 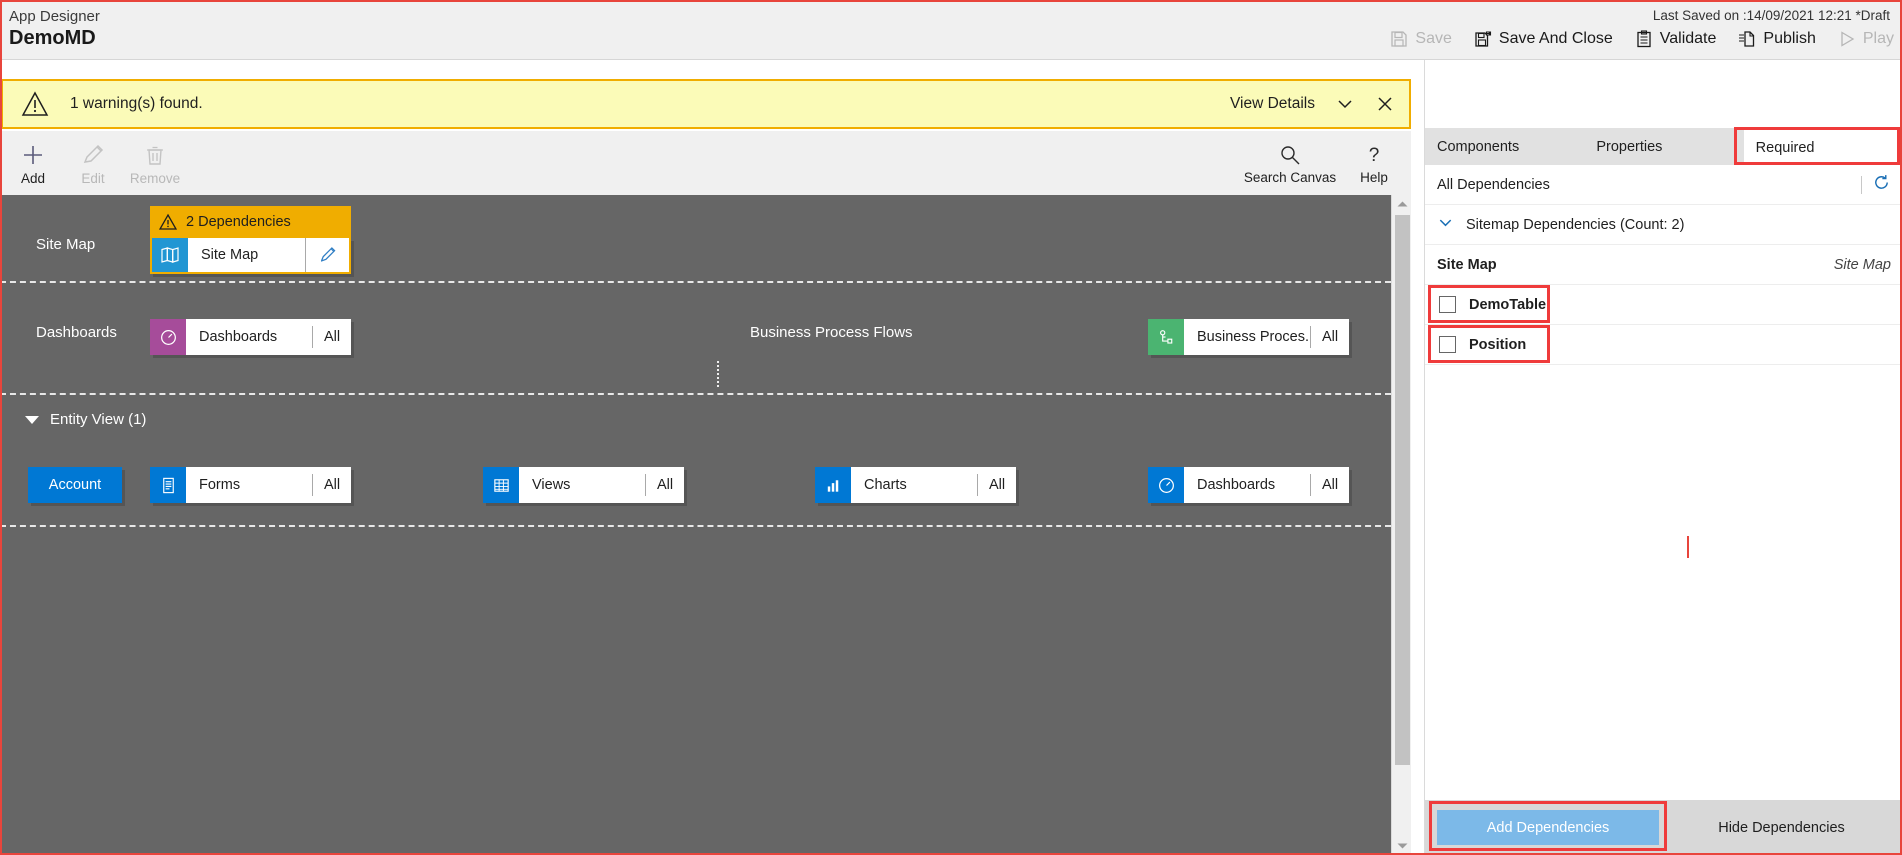 I want to click on warning-actions: View Details, so click(x=1312, y=104).